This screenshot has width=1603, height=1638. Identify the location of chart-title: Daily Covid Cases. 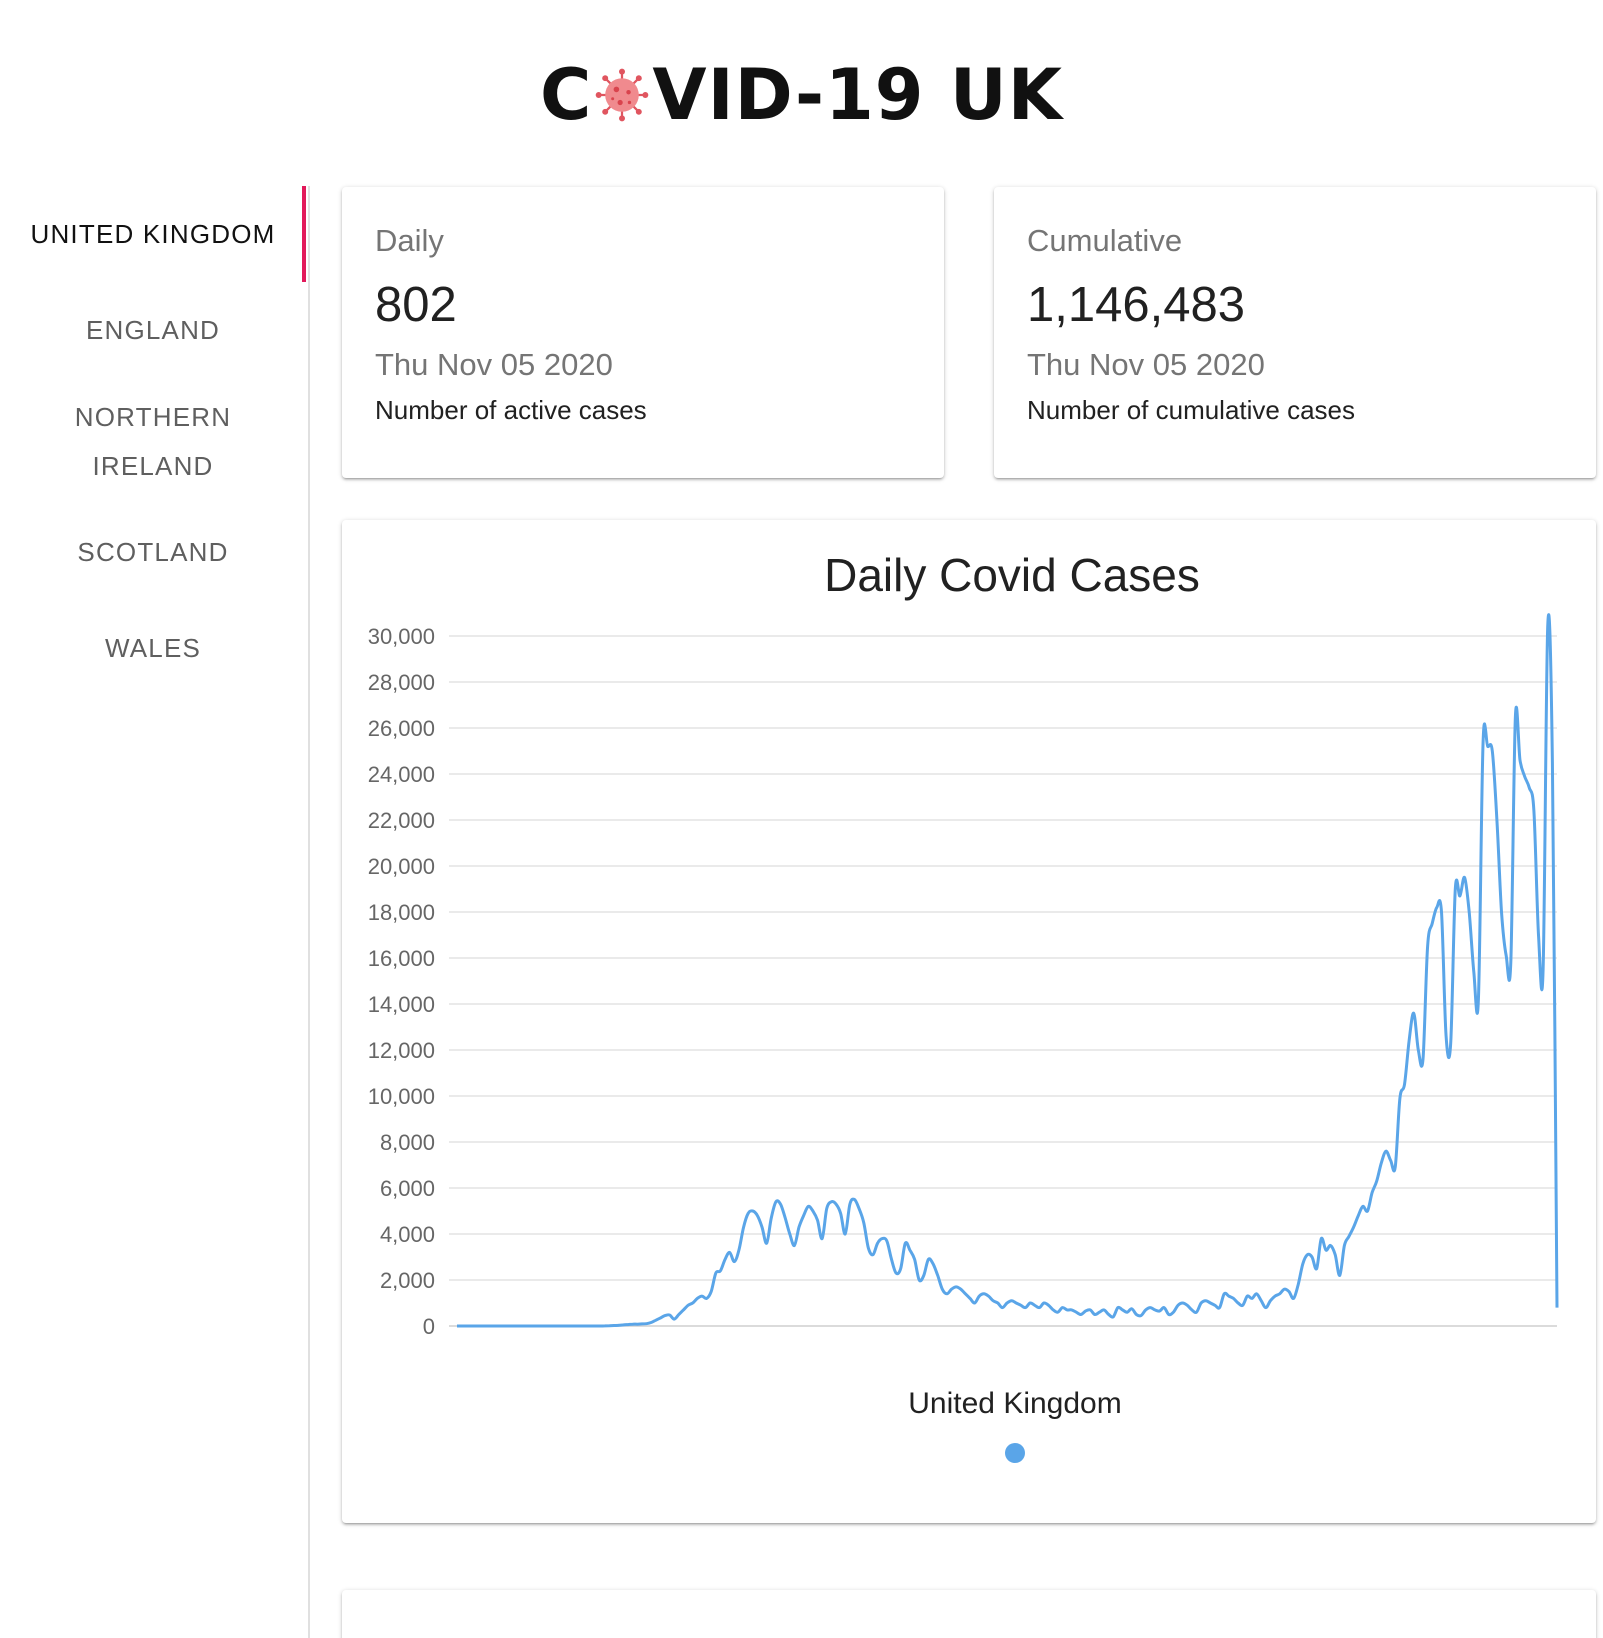
(1012, 575).